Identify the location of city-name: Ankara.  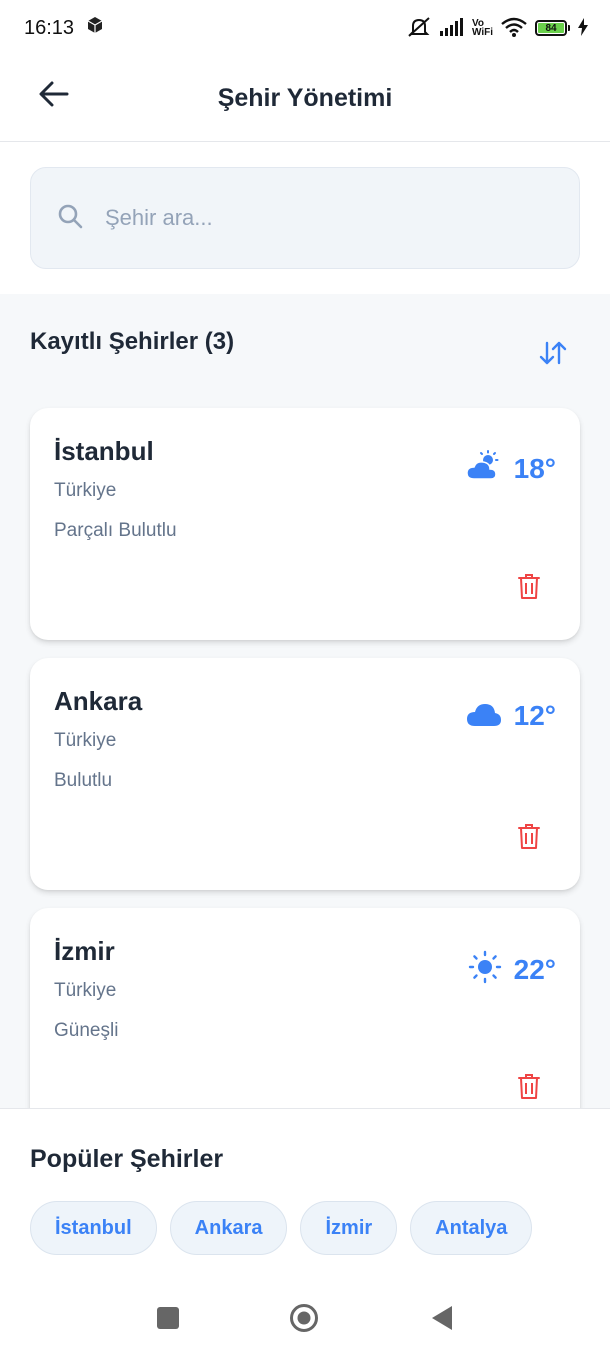
(98, 701).